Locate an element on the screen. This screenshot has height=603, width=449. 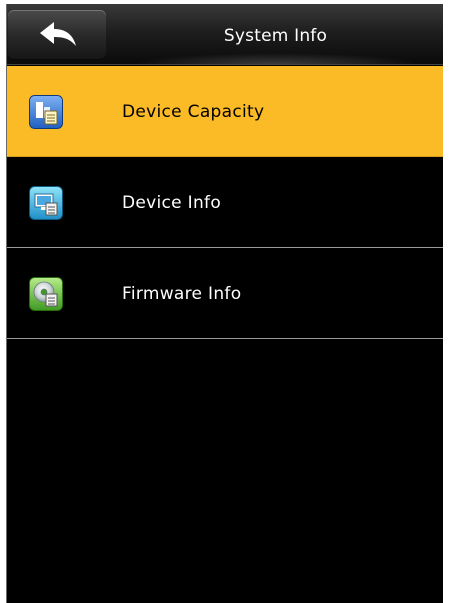
menu-item-label: Device Info is located at coordinates (172, 203).